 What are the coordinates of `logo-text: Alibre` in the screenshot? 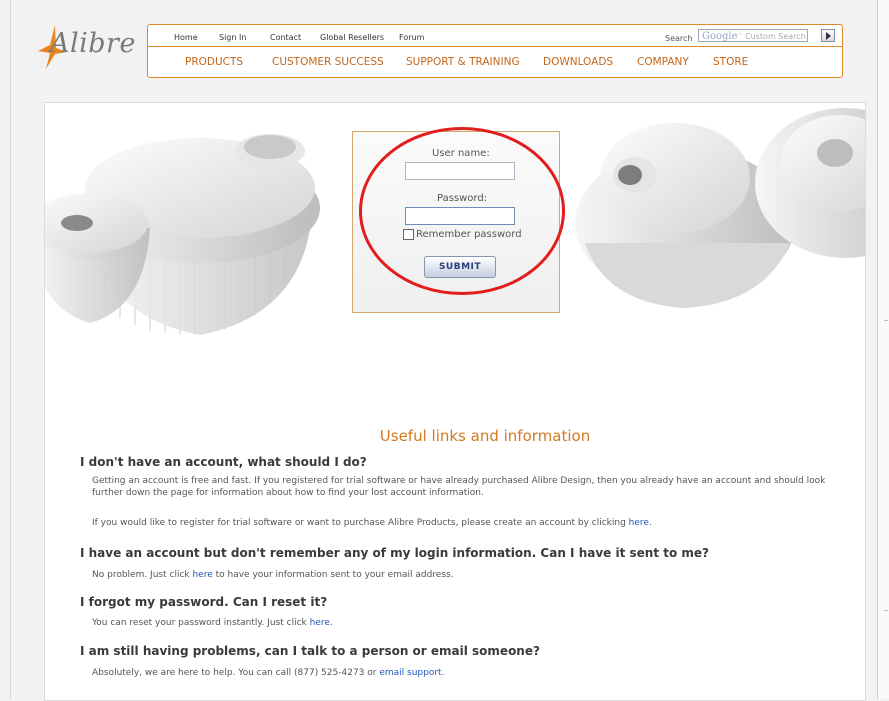 It's located at (93, 43).